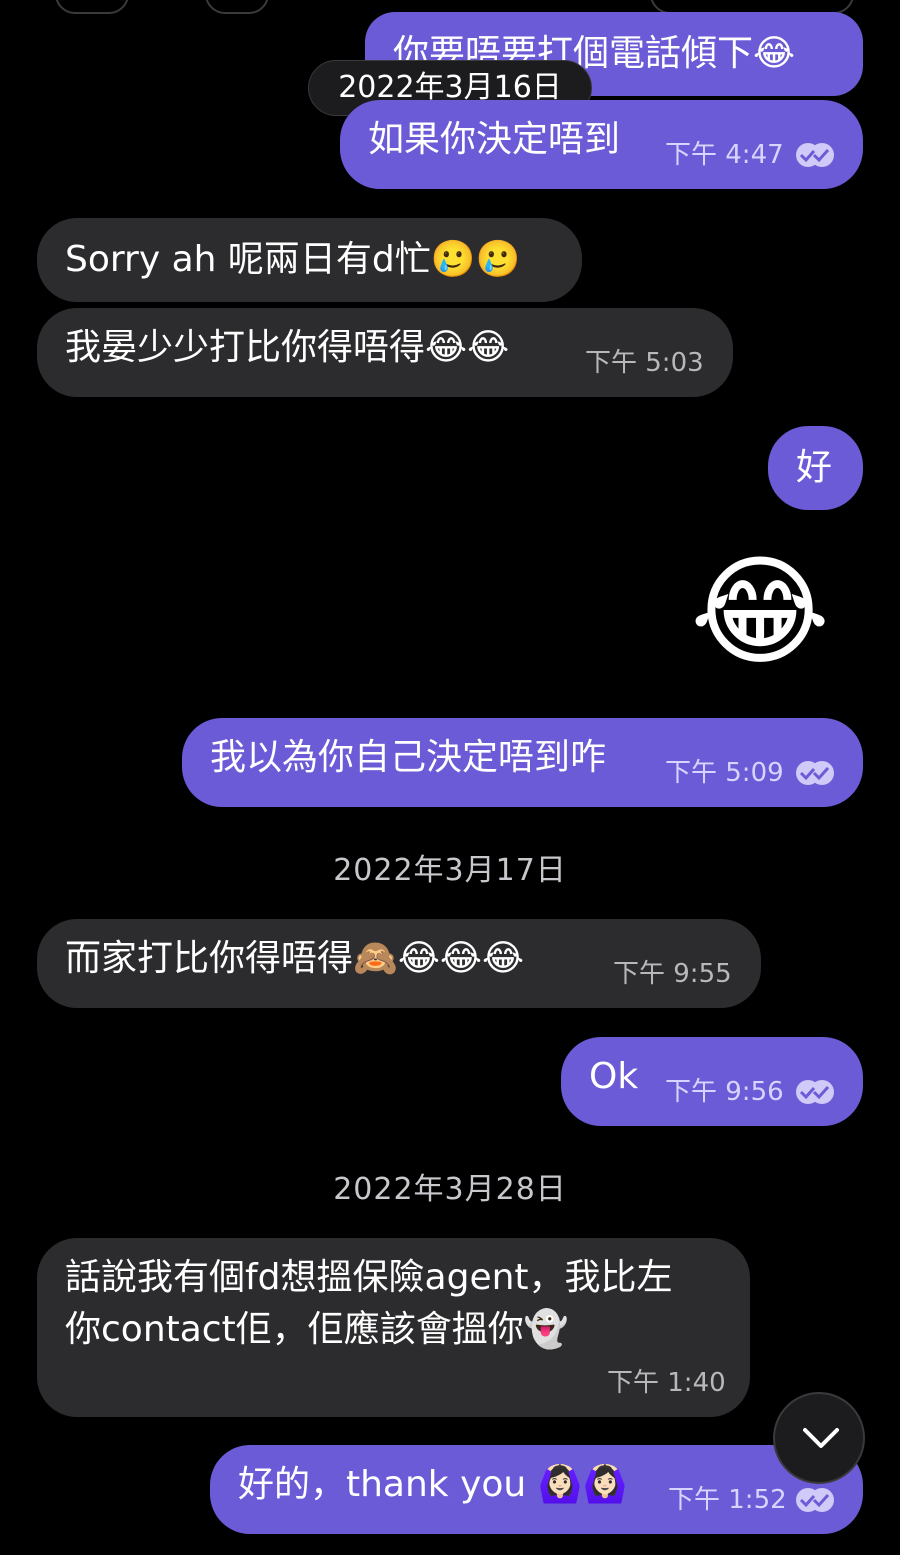 This screenshot has height=1555, width=900. What do you see at coordinates (433, 1484) in the screenshot?
I see `message-text: 好的，thank you 🙆🏻‍♀️🙆🏻‍♀️` at bounding box center [433, 1484].